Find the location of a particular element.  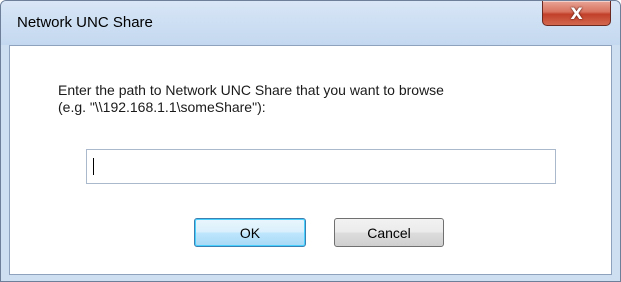

prompt-line-2: (e.g. "\\192.168.1.1\someShare"): is located at coordinates (162, 107).